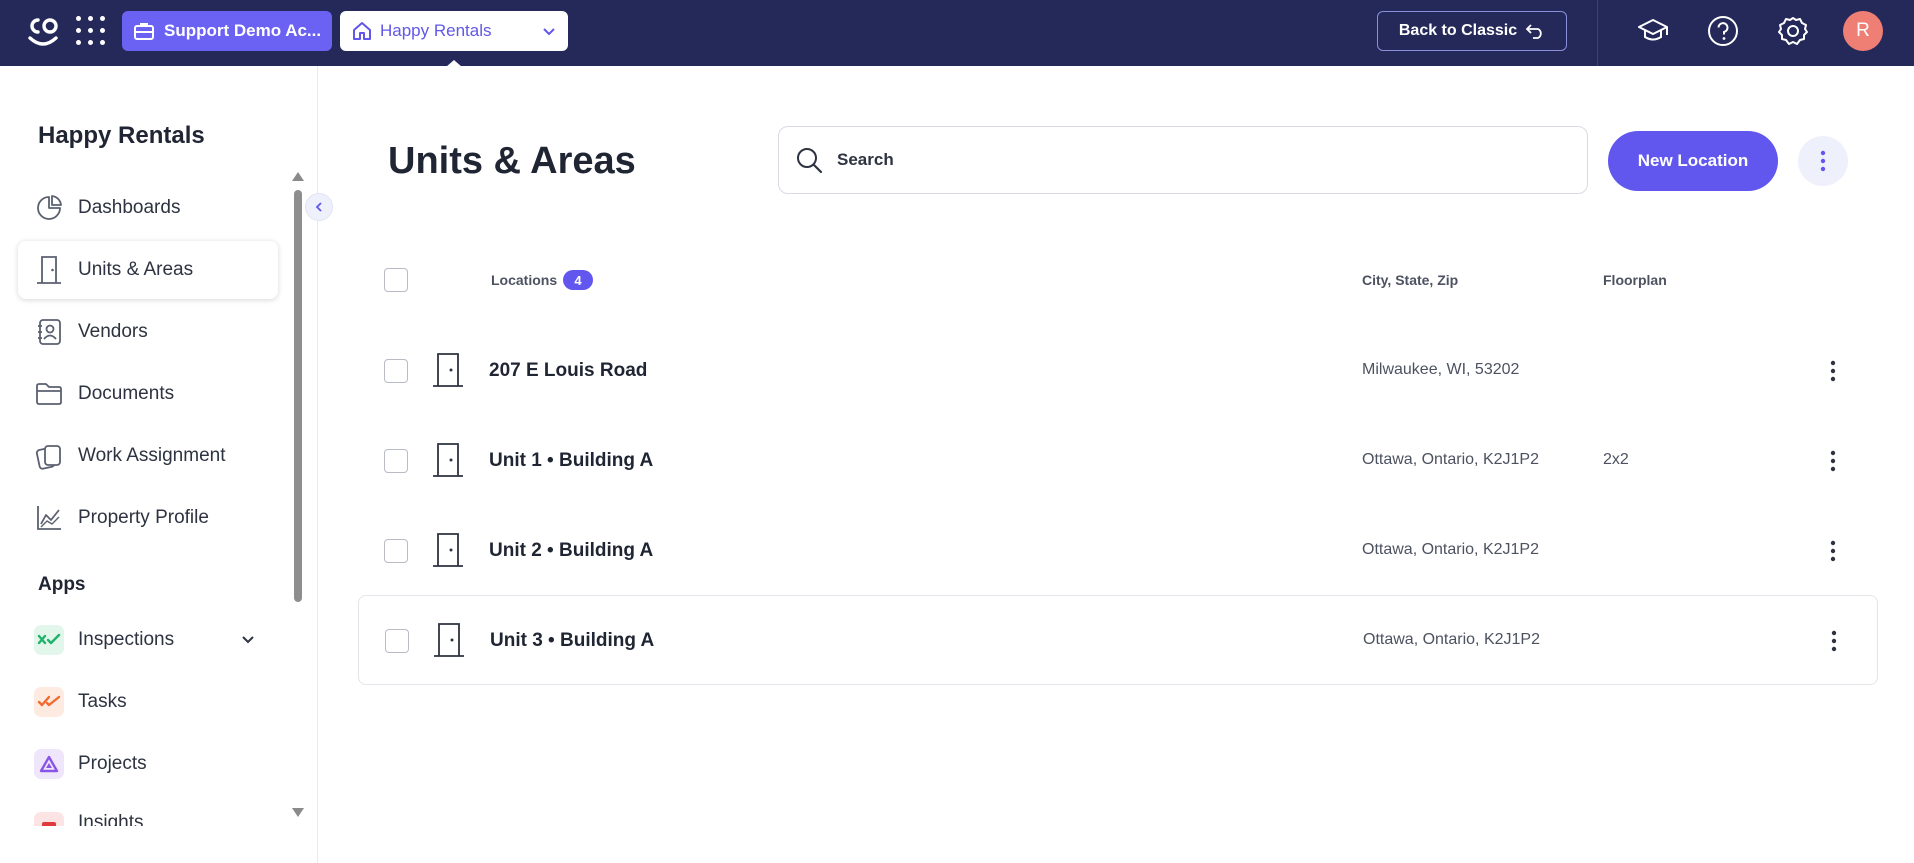 Image resolution: width=1914 pixels, height=863 pixels. I want to click on top-bar-divider, so click(1597, 33).